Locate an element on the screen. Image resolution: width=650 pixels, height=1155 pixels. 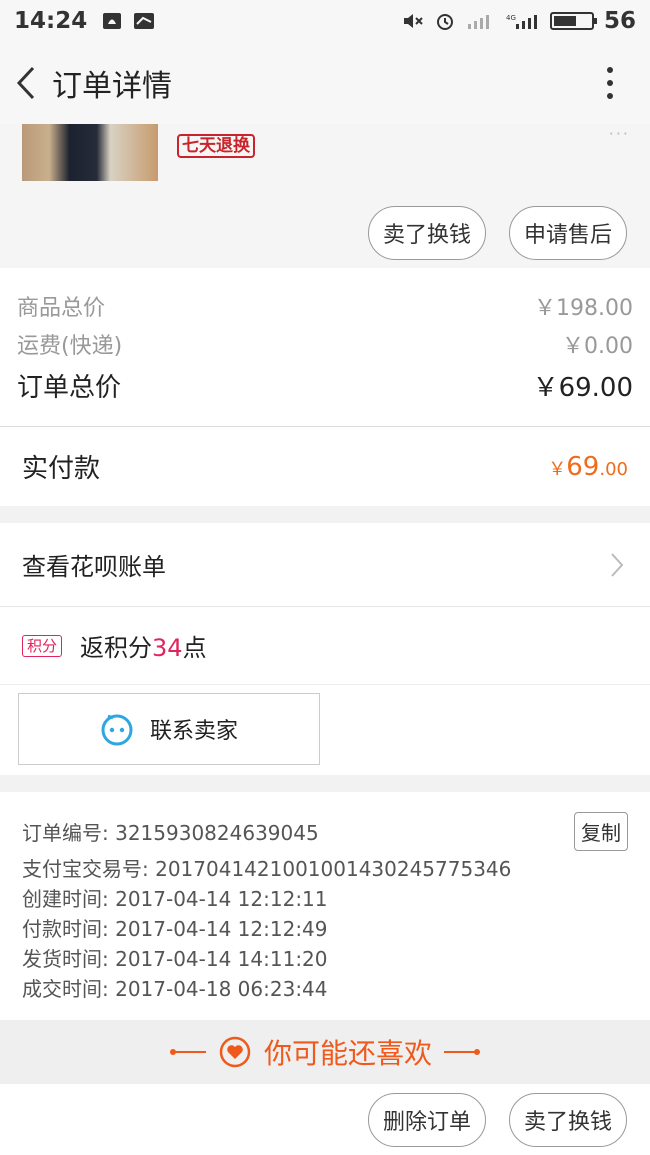
completed-time: 成交时间: 2017-04-18 06:23:44 is located at coordinates (175, 989).